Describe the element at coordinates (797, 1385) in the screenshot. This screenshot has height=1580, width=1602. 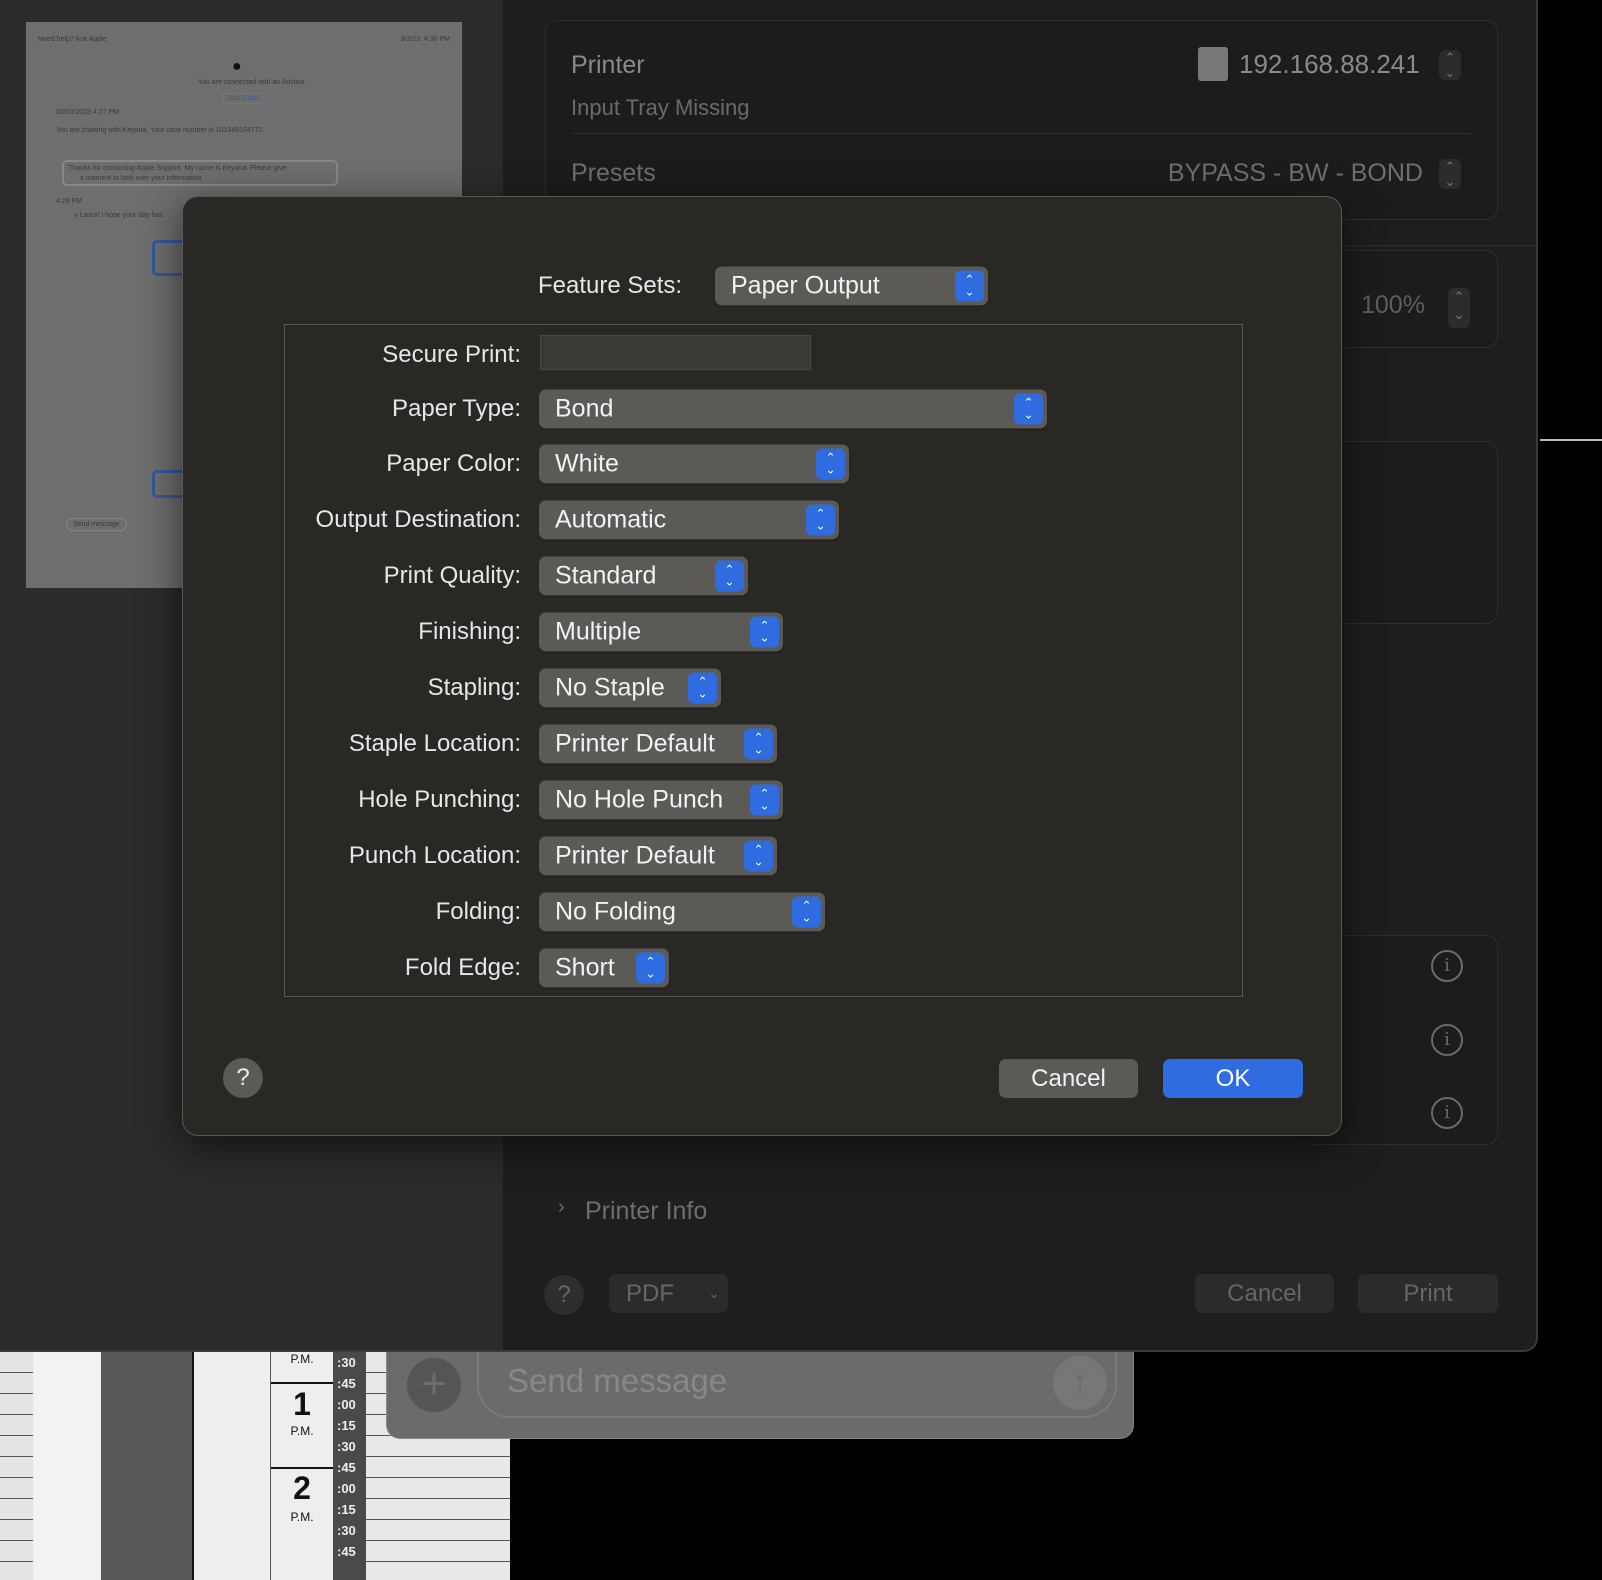
I see `send-message-input: Send message ↑` at that location.